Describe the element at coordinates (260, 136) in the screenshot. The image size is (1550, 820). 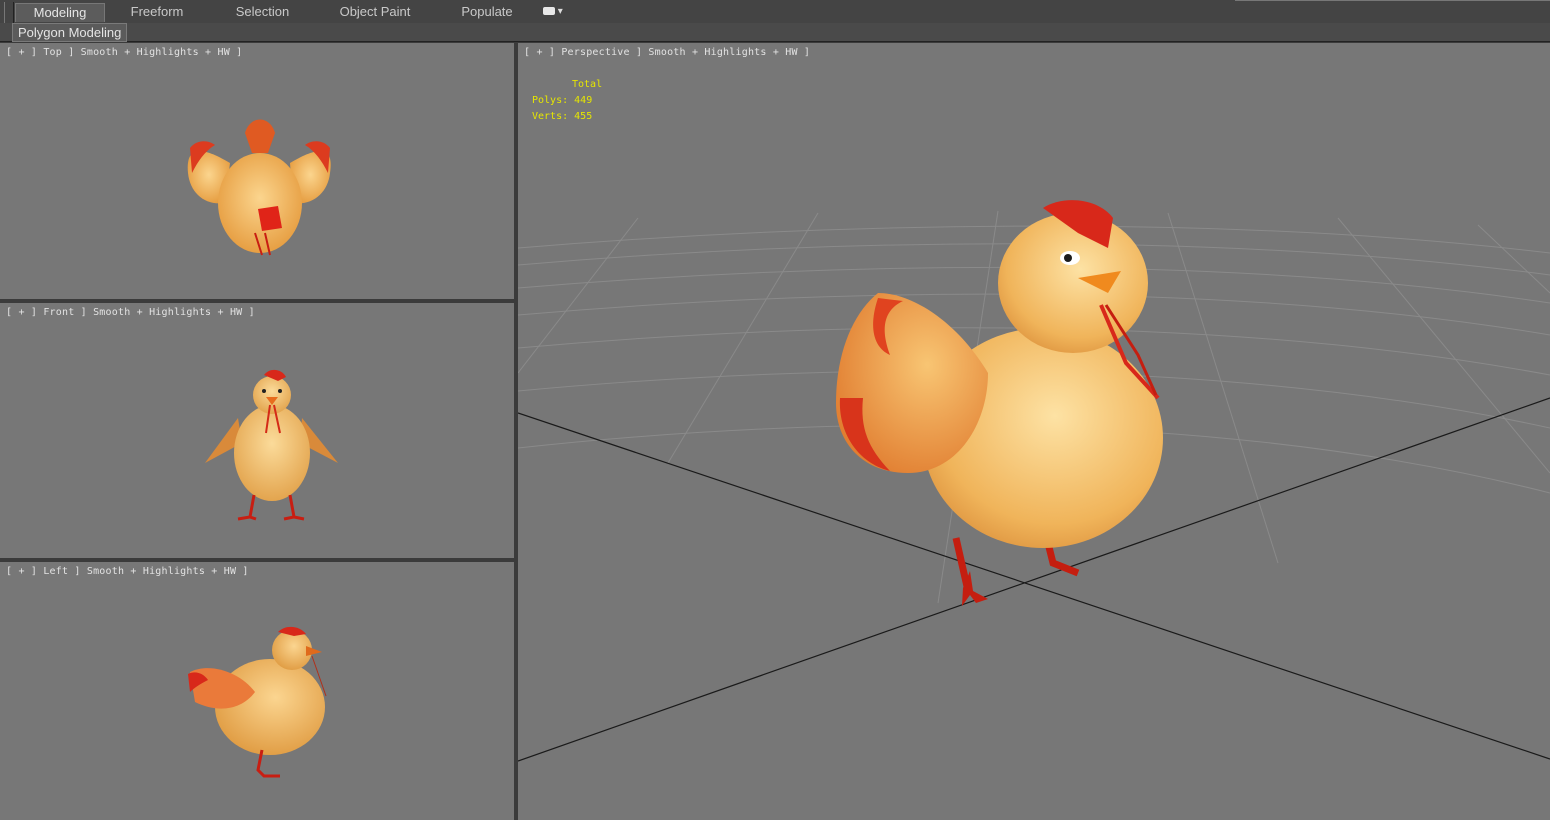
I see `chicken-top-tail` at that location.